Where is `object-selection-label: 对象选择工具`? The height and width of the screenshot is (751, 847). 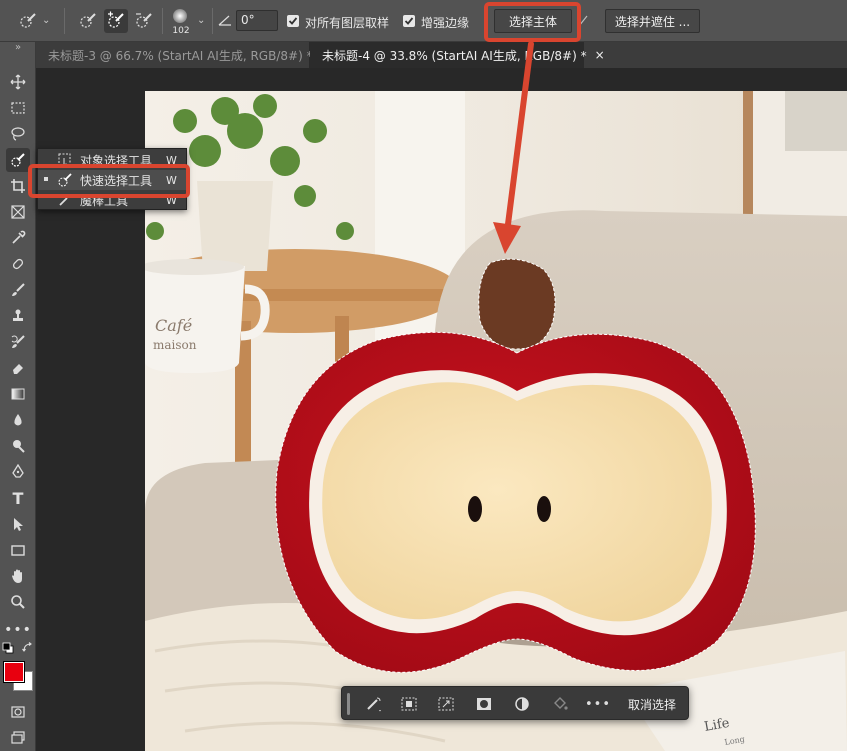
object-selection-label: 对象选择工具 is located at coordinates (116, 160).